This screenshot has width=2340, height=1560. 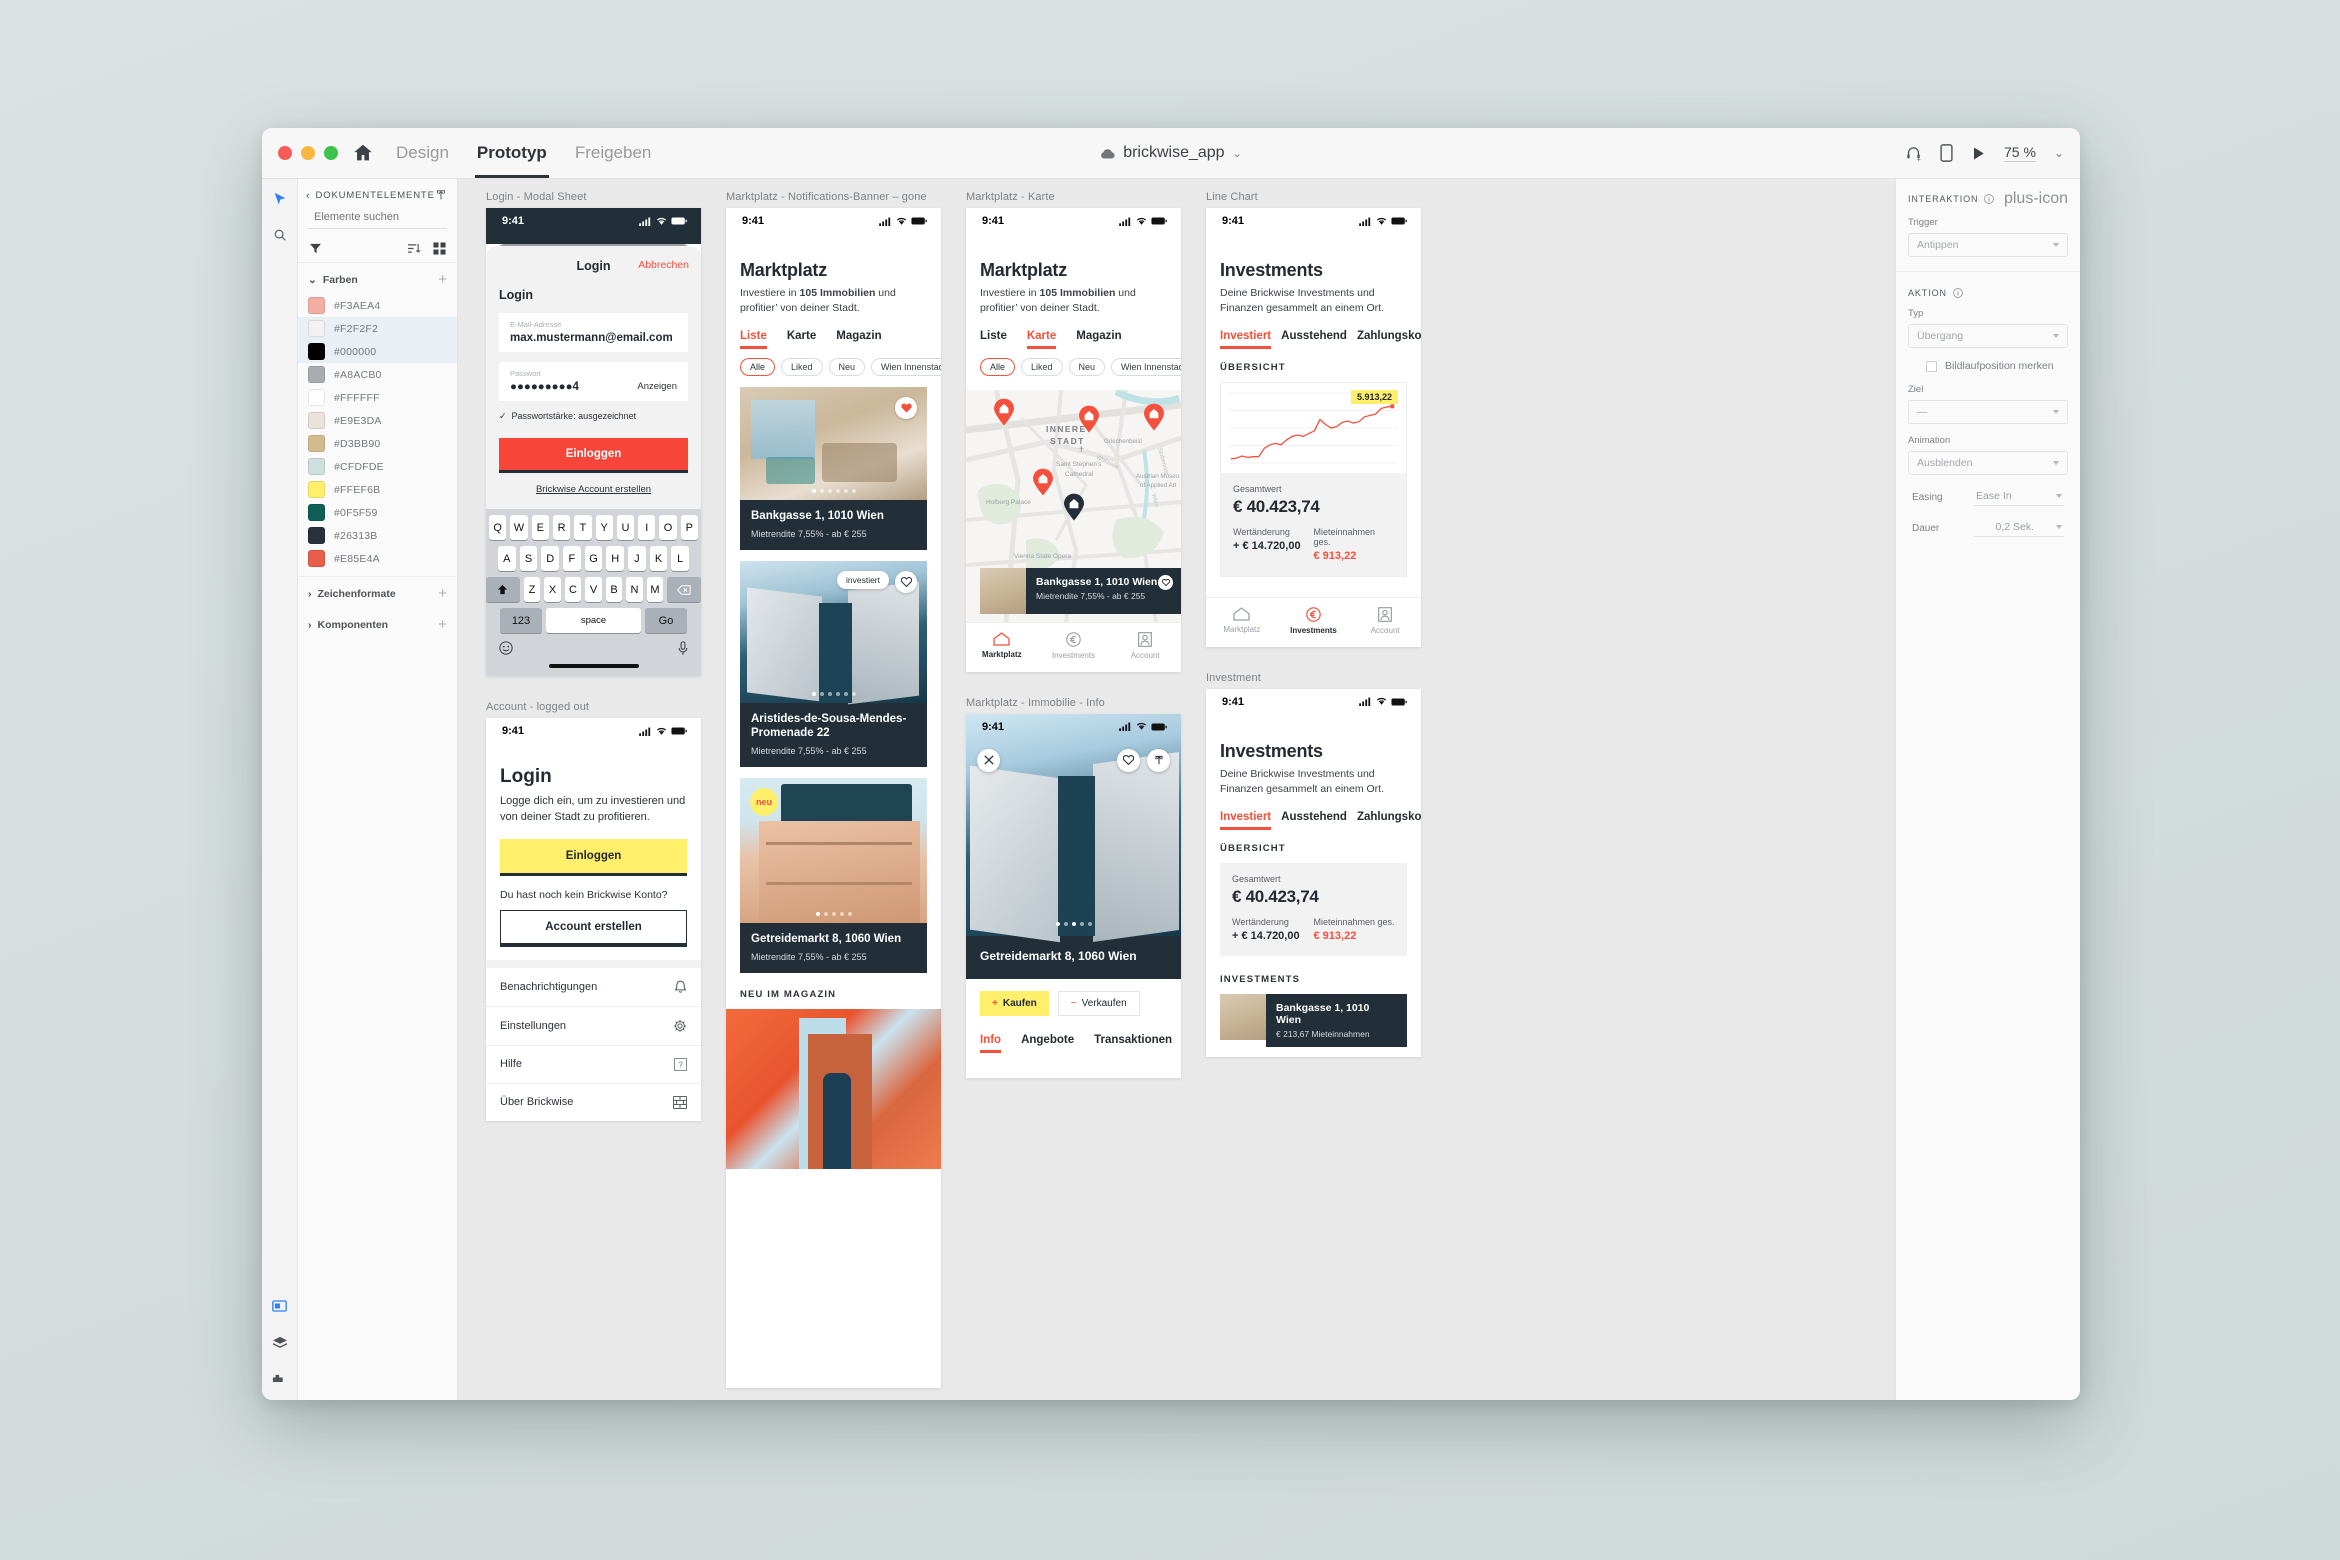 What do you see at coordinates (683, 648) in the screenshot?
I see `microphone-icon` at bounding box center [683, 648].